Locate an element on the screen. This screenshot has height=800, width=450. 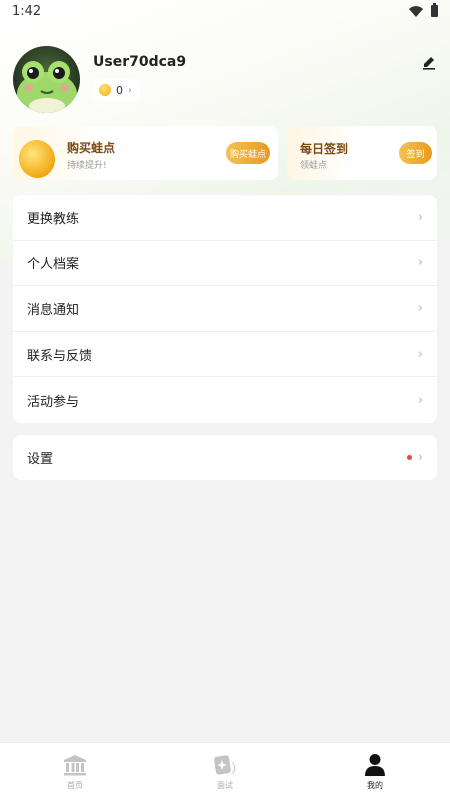
checkin-card-title: 每日签到 is located at coordinates (324, 149).